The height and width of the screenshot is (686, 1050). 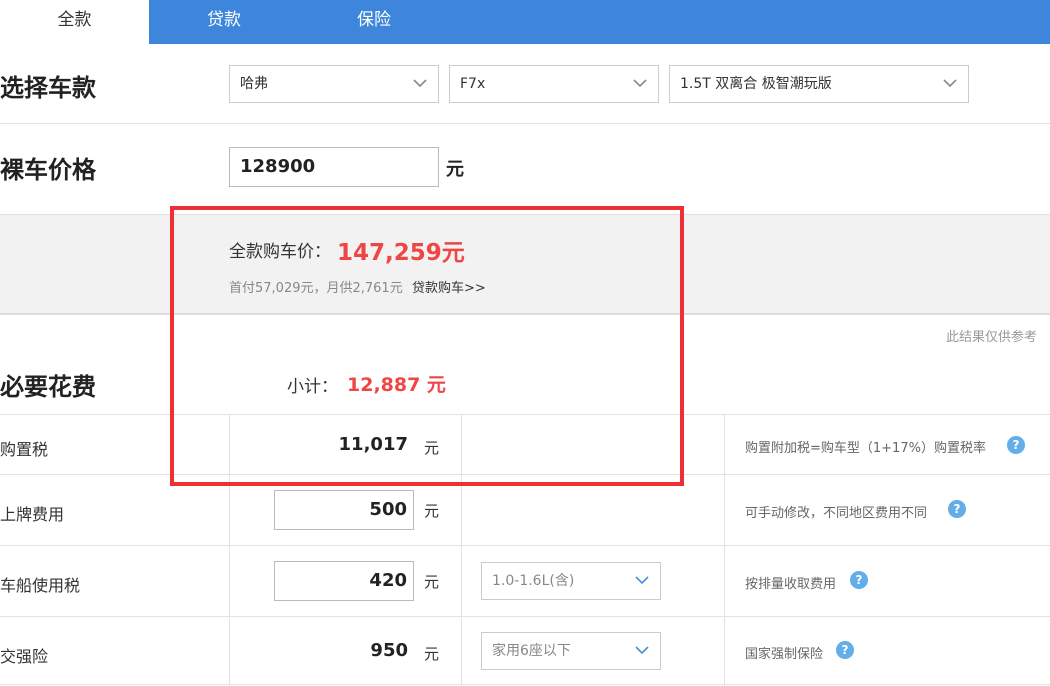 I want to click on model-select-value: 1.5T 双离合 极智潮玩版, so click(x=756, y=84).